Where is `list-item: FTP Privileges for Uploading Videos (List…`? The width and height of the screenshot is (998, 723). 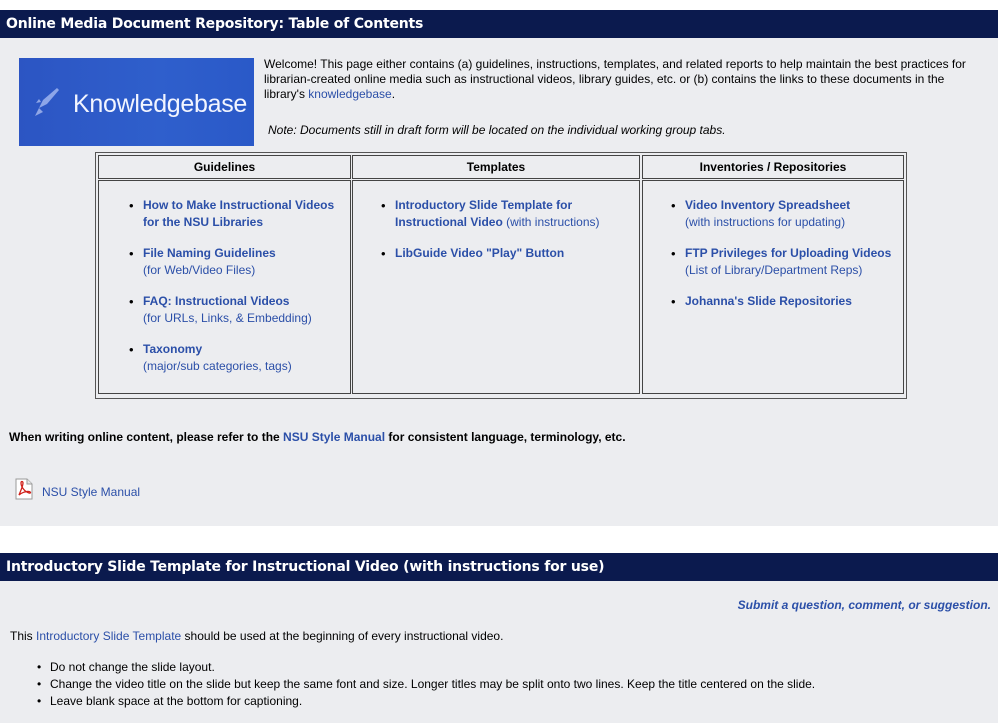 list-item: FTP Privileges for Uploading Videos (List… is located at coordinates (785, 262).